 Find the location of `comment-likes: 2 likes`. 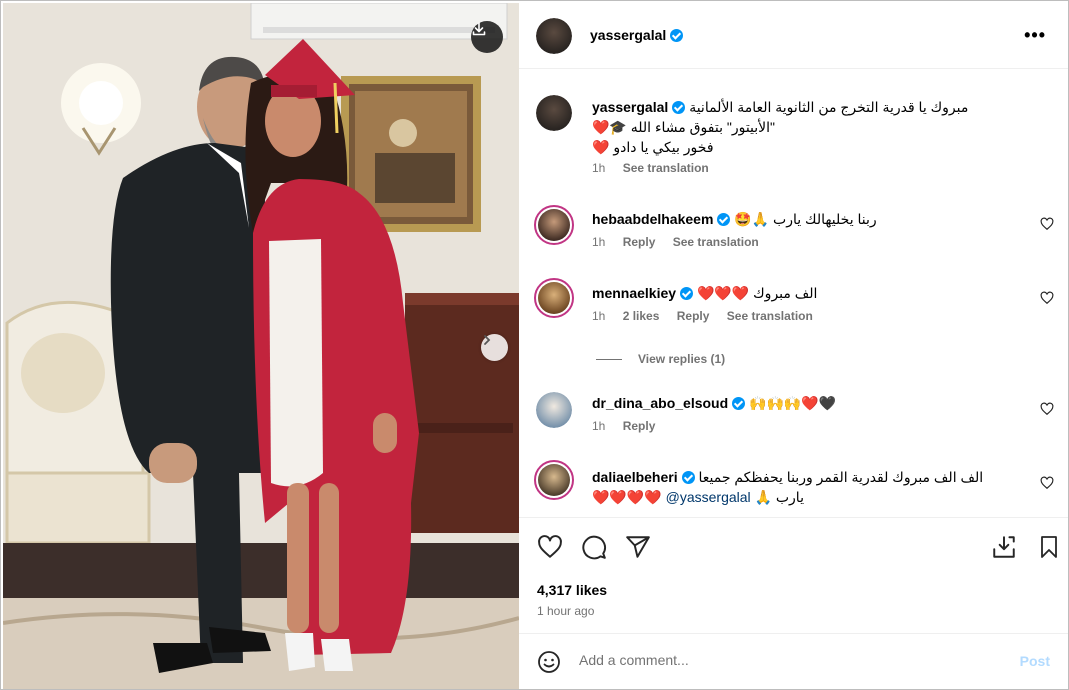

comment-likes: 2 likes is located at coordinates (641, 316).